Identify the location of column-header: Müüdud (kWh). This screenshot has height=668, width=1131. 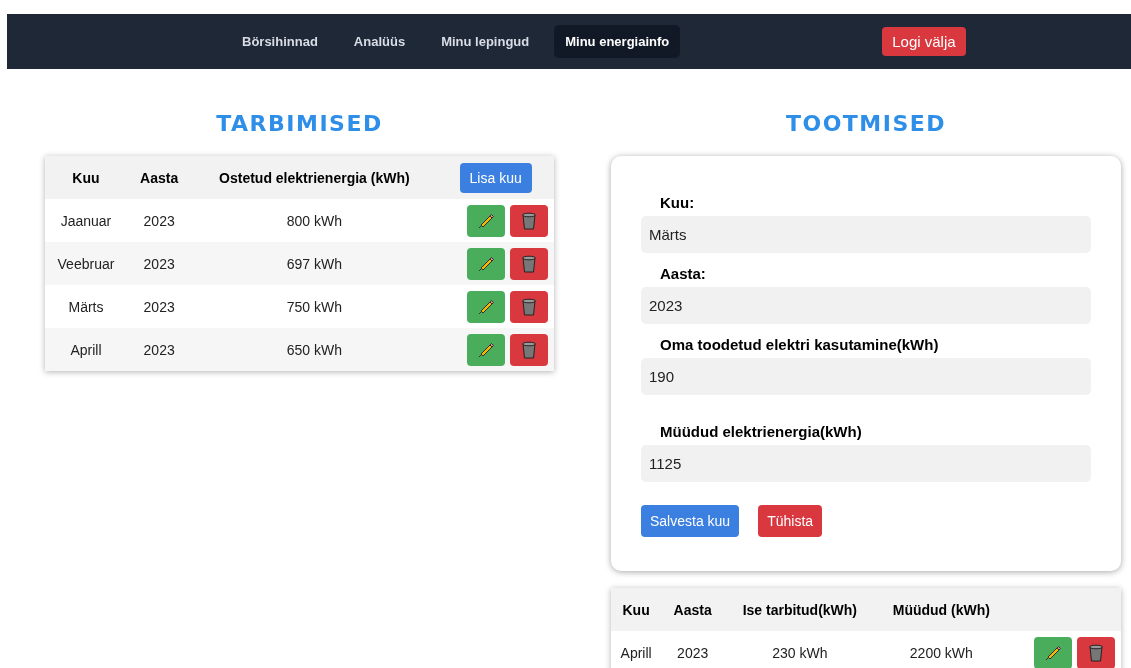
(941, 609).